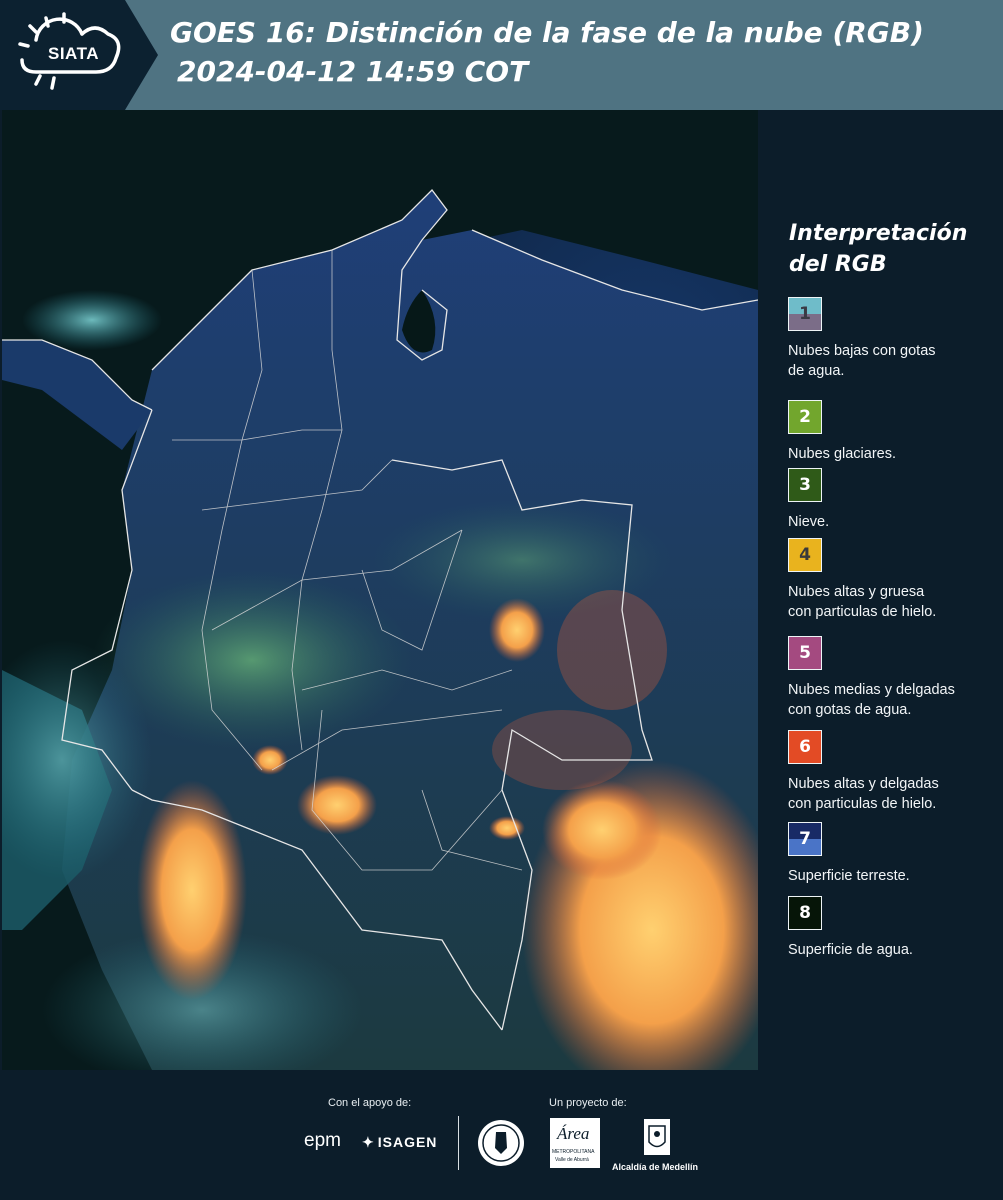 Image resolution: width=1003 pixels, height=1200 pixels. Describe the element at coordinates (368, 1142) in the screenshot. I see `isagen-mark-icon: ✦` at that location.